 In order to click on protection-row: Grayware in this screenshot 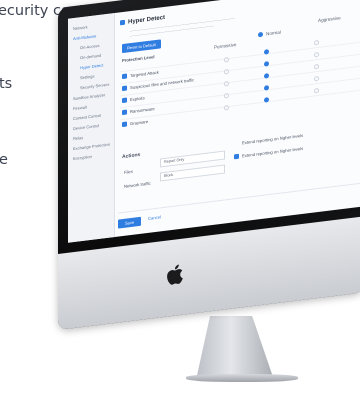, I will do `click(135, 123)`.